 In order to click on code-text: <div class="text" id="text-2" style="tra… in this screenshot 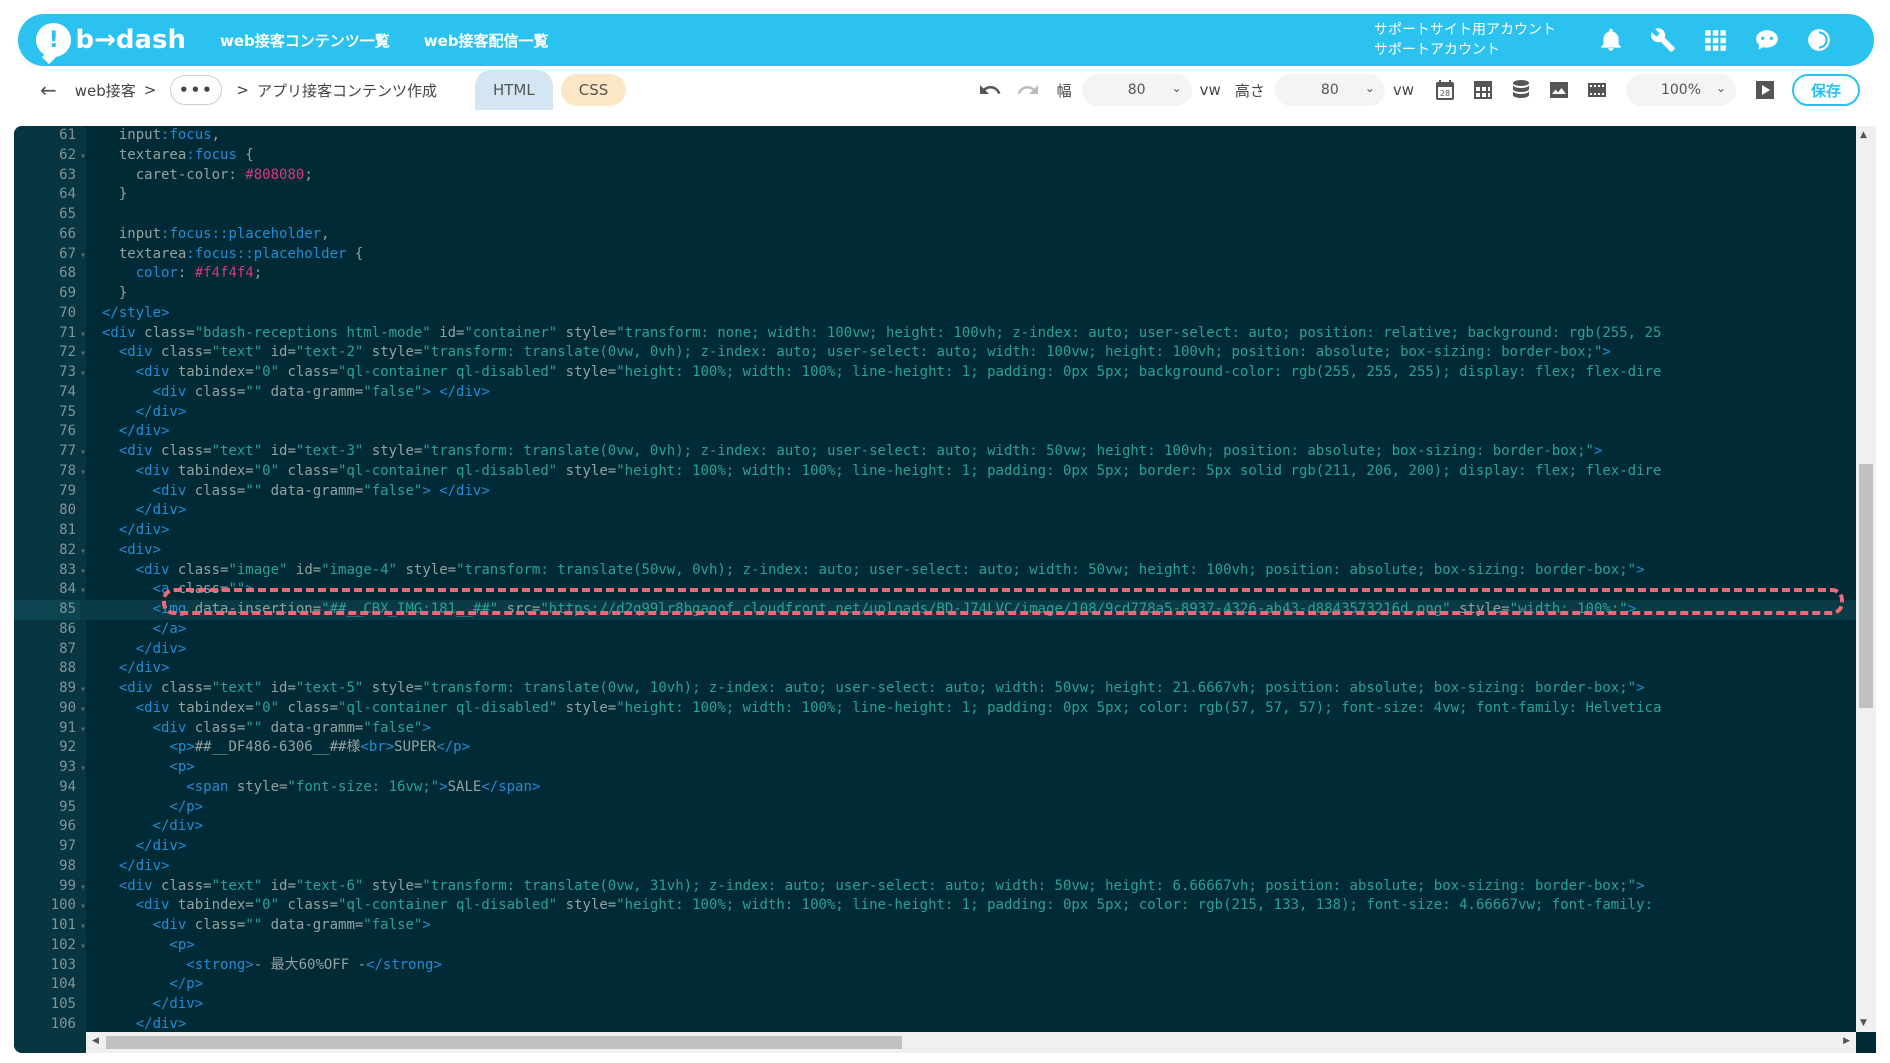, I will do `click(852, 353)`.